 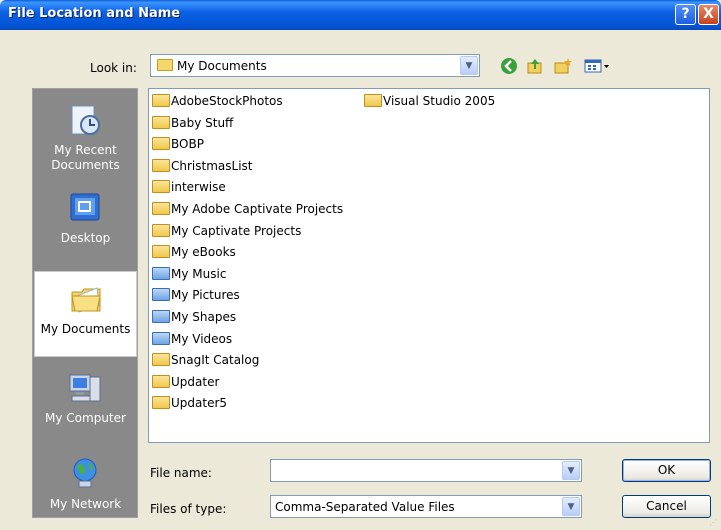 What do you see at coordinates (714, 523) in the screenshot?
I see `resize-grip-icon: ⋰` at bounding box center [714, 523].